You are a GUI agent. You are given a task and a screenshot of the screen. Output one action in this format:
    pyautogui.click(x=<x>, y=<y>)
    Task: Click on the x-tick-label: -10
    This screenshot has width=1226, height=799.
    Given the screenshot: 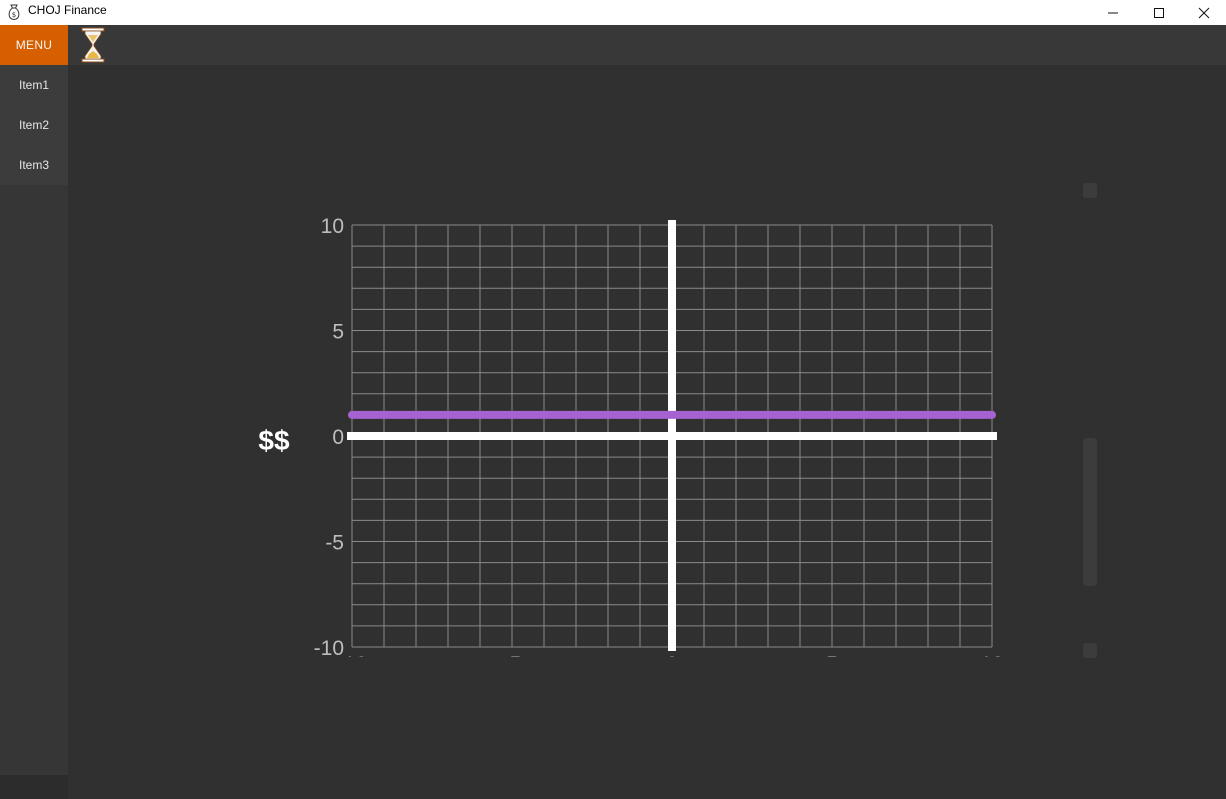 What is the action you would take?
    pyautogui.click(x=352, y=664)
    